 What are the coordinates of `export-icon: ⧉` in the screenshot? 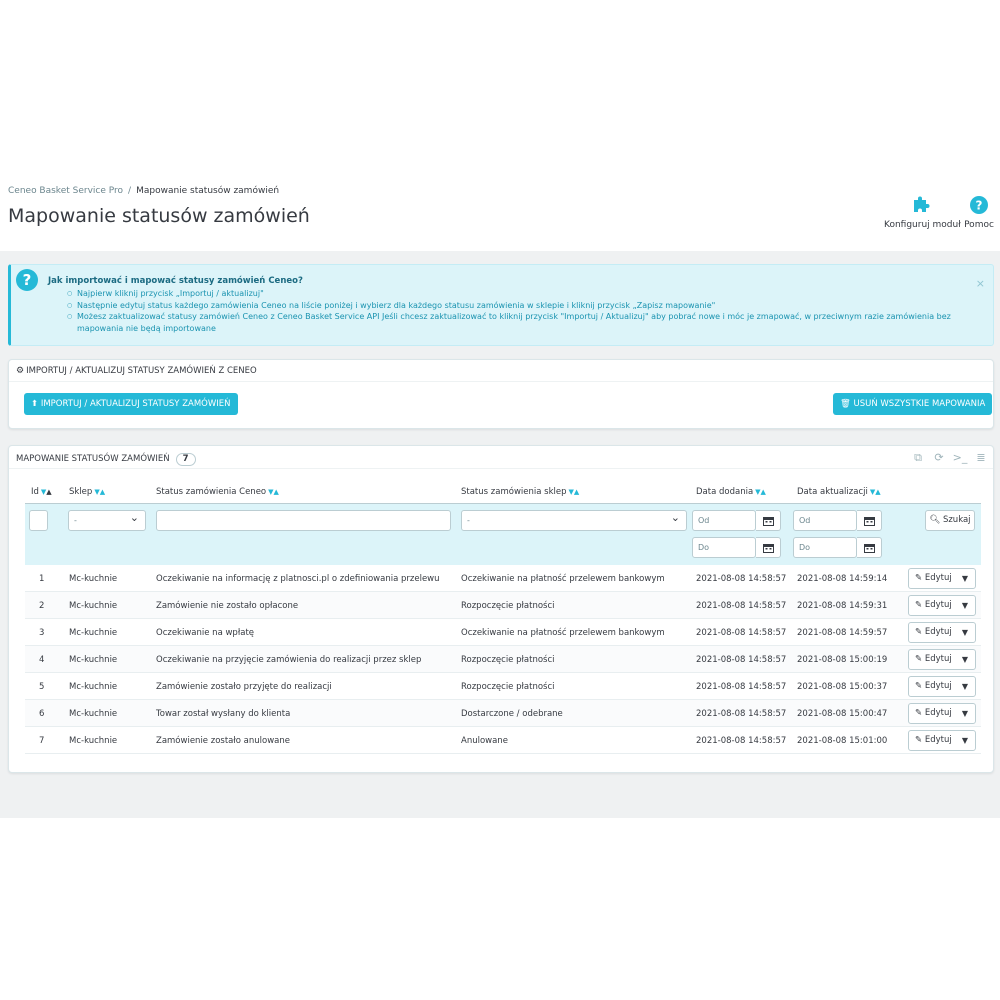 It's located at (918, 458).